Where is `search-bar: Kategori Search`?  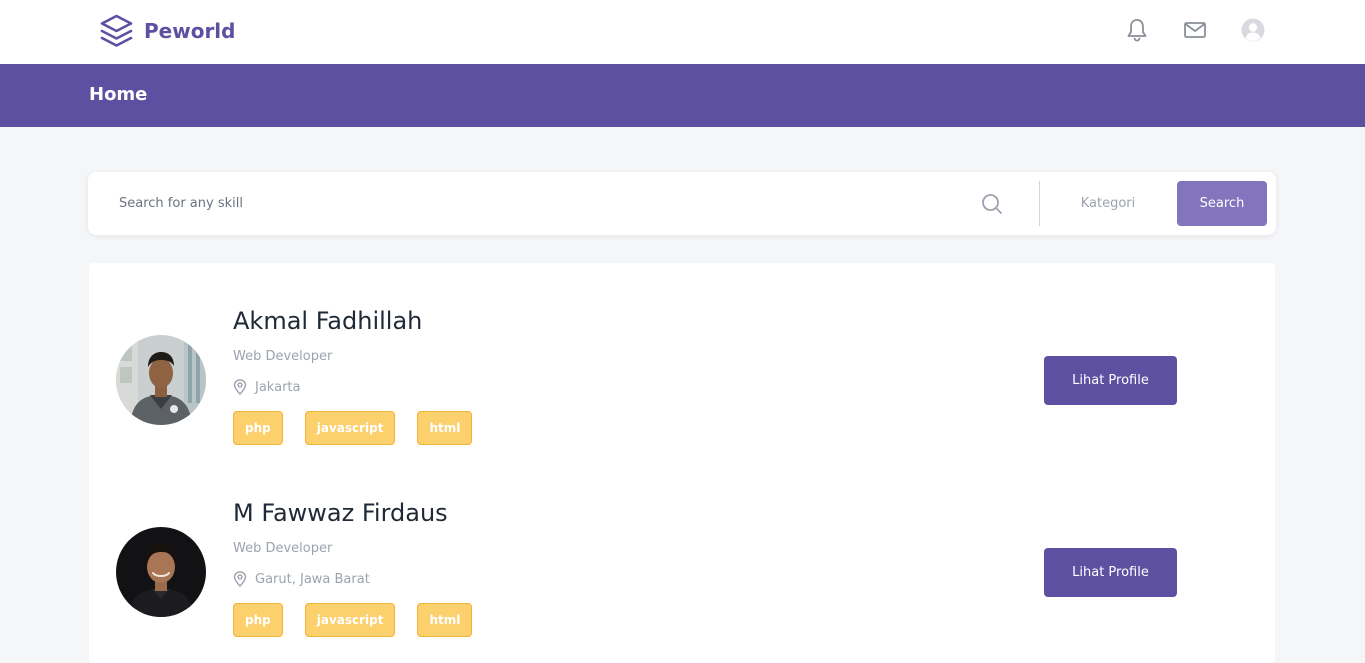
search-bar: Kategori Search is located at coordinates (682, 203).